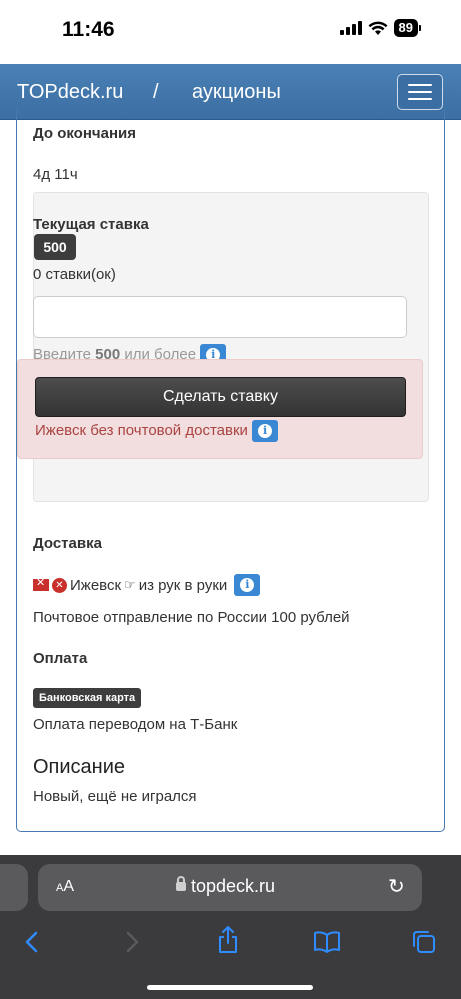  I want to click on alert-info-button: i, so click(265, 431).